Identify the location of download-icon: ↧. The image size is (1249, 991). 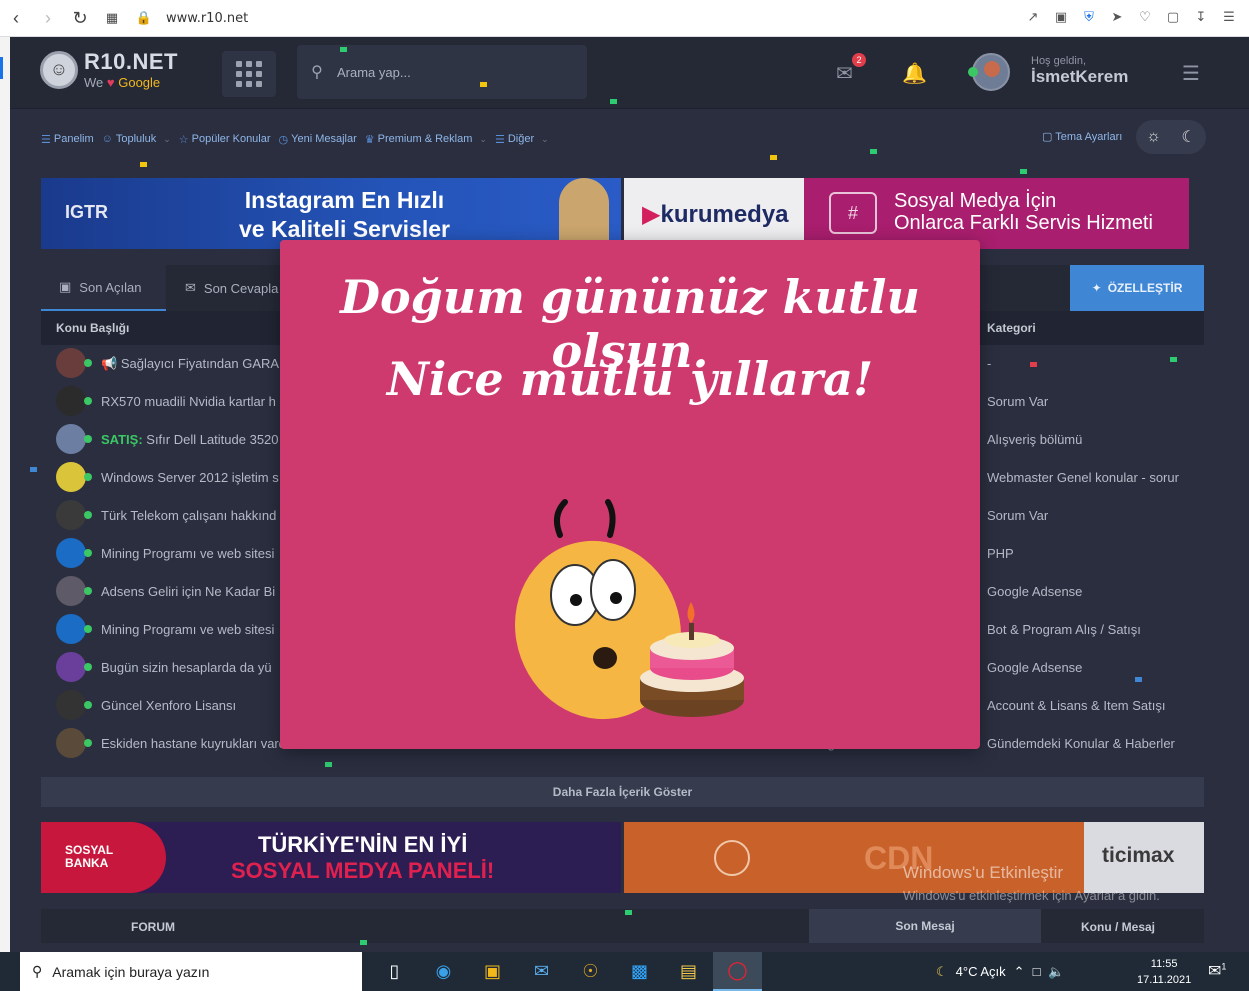
(1201, 17).